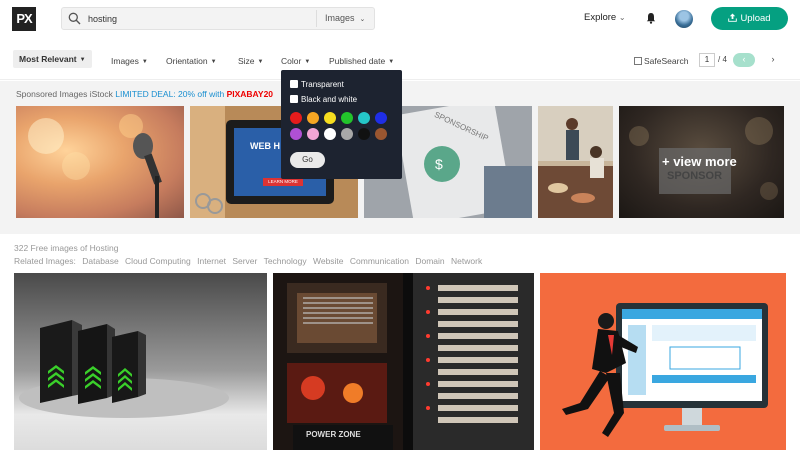 Image resolution: width=800 pixels, height=450 pixels. Describe the element at coordinates (283, 182) in the screenshot. I see `tablet-learn-more: LEARN MORE` at that location.